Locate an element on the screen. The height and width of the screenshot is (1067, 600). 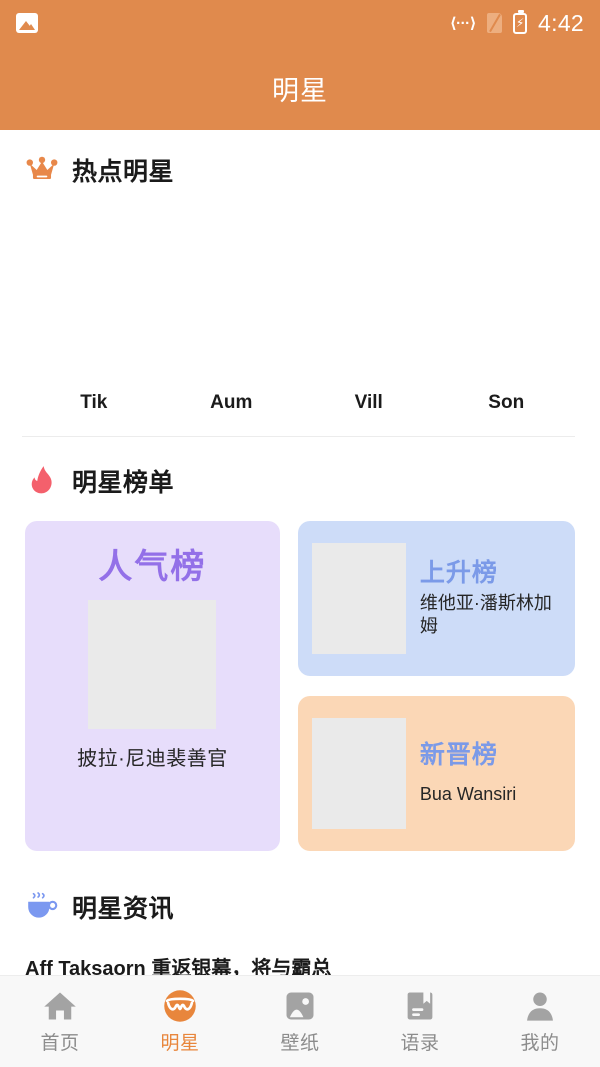
bolt-glyph: ⚡ is located at coordinates (520, 23).